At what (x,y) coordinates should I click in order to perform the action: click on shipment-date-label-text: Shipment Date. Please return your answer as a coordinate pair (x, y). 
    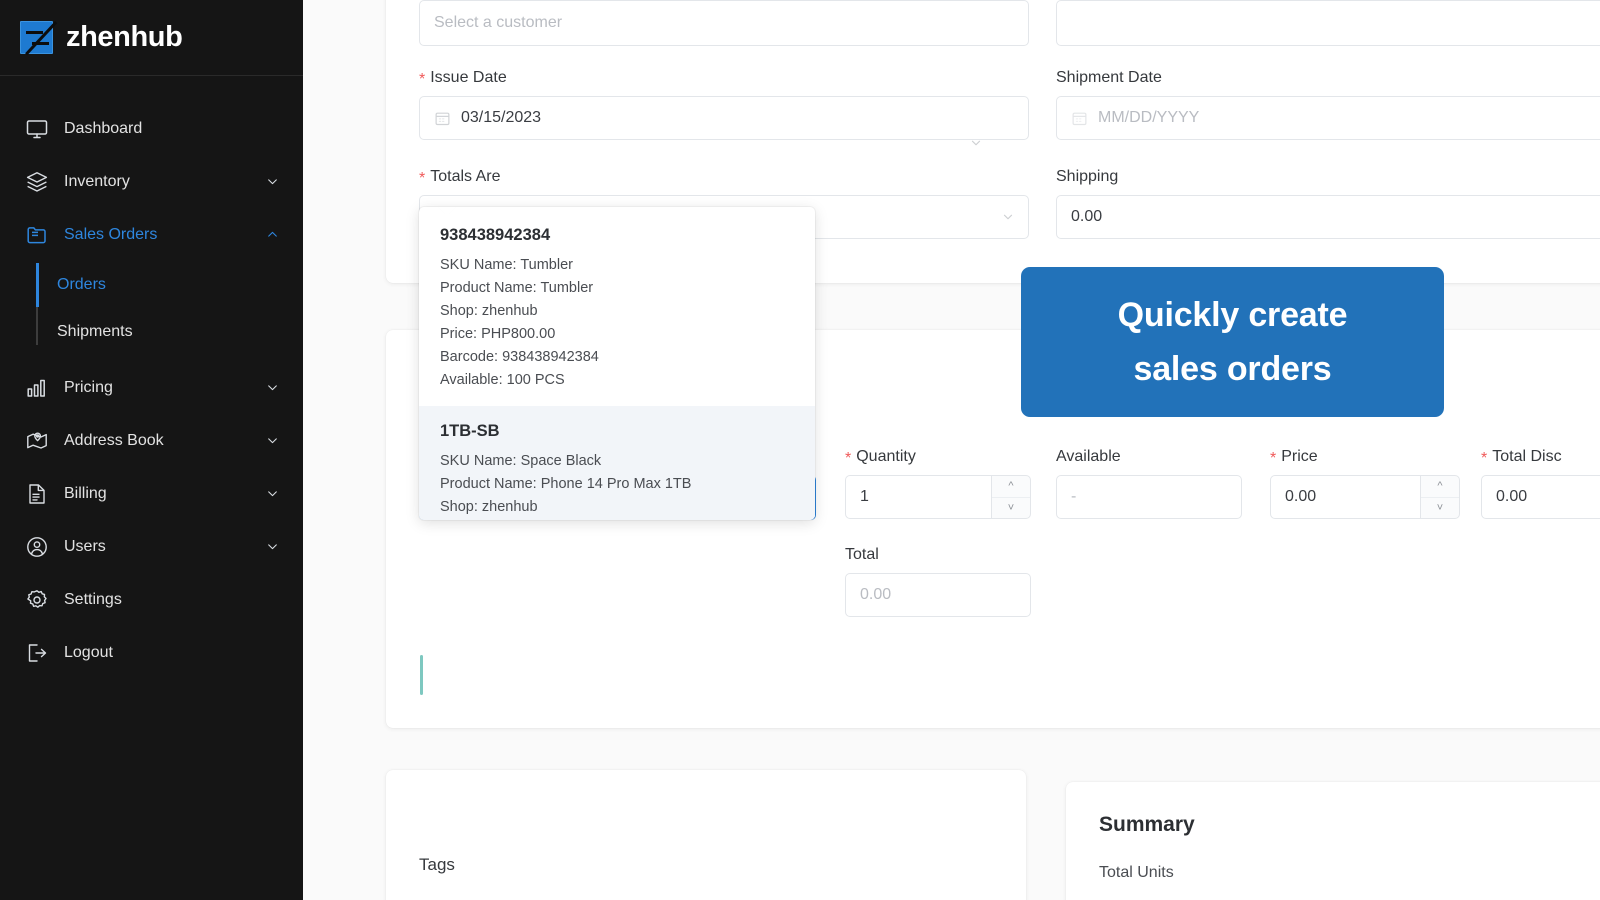
    Looking at the image, I should click on (1109, 77).